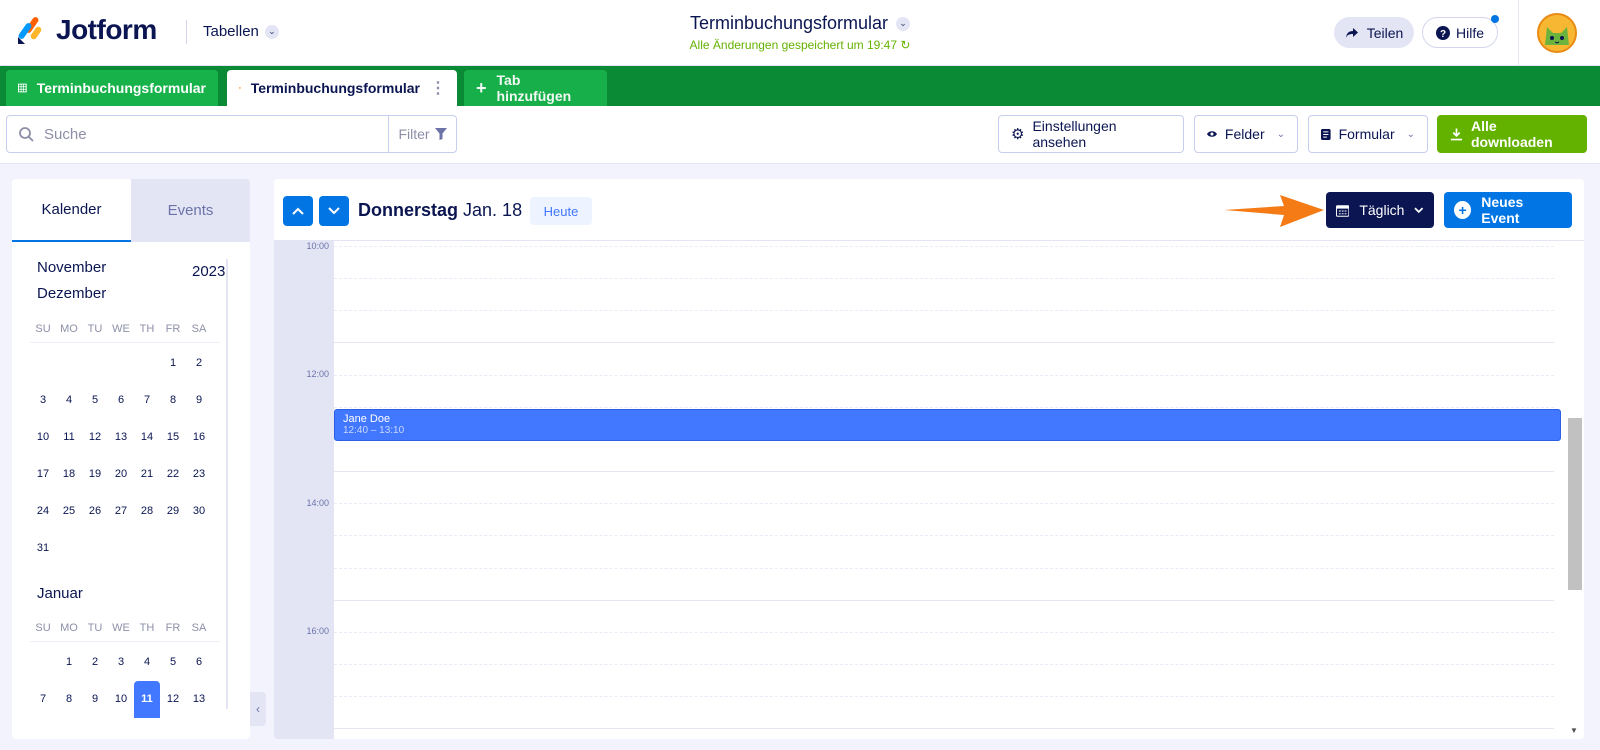  I want to click on previous-day-button, so click(298, 211).